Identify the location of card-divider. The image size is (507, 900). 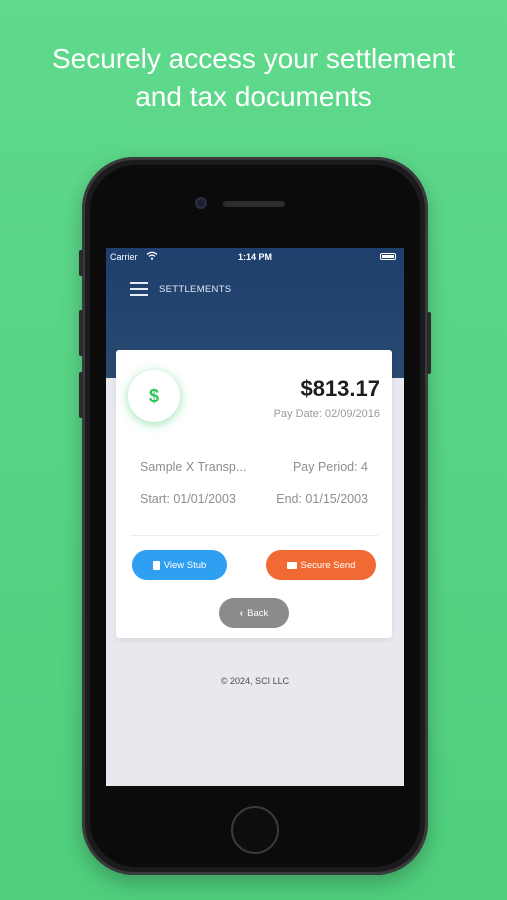
(254, 535).